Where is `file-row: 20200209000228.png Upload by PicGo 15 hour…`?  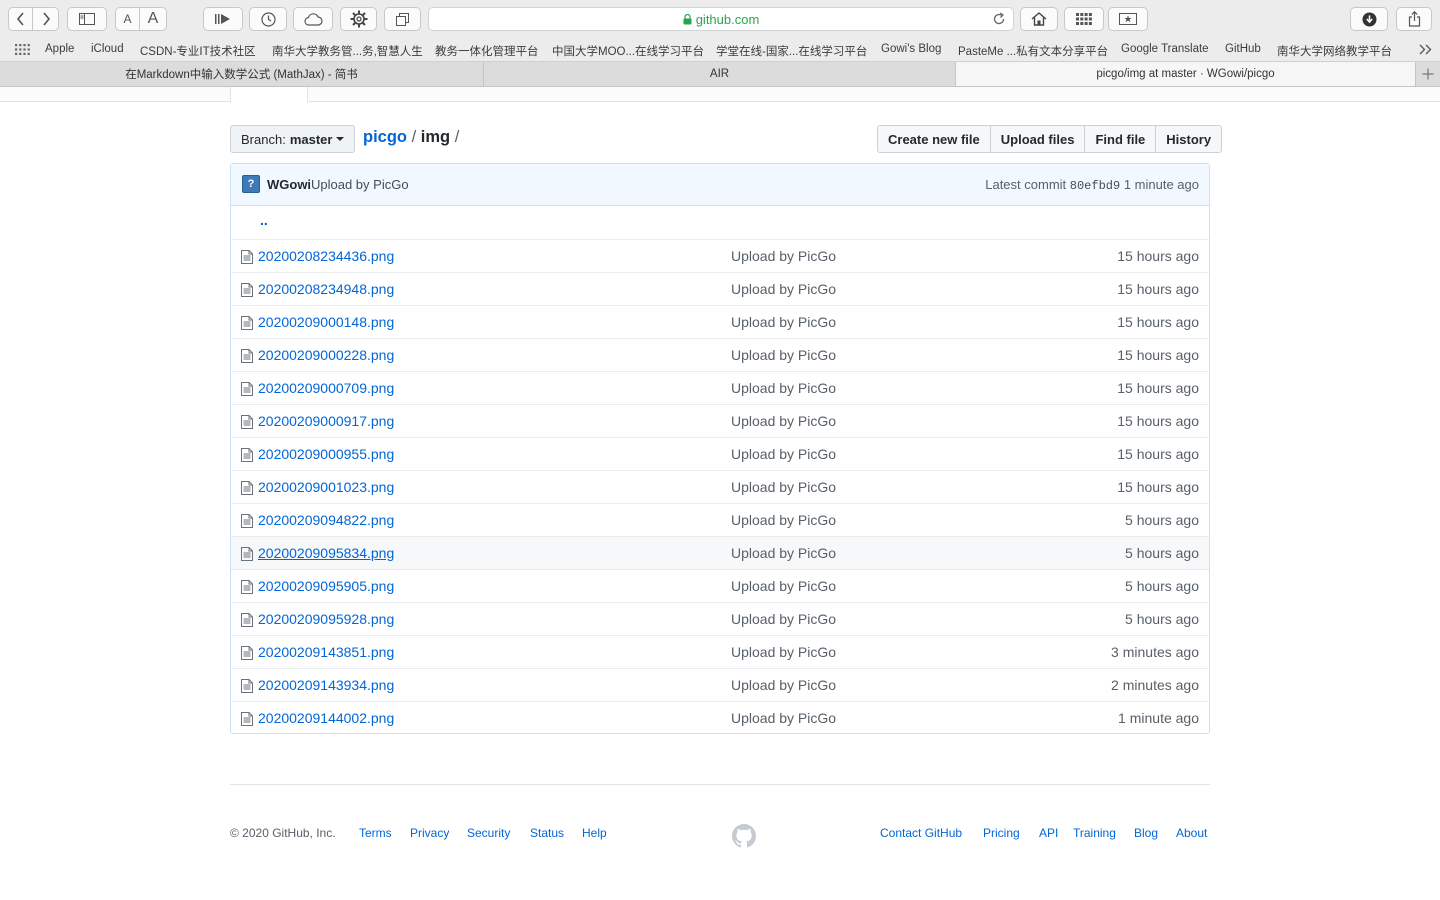 file-row: 20200209000228.png Upload by PicGo 15 hour… is located at coordinates (720, 354).